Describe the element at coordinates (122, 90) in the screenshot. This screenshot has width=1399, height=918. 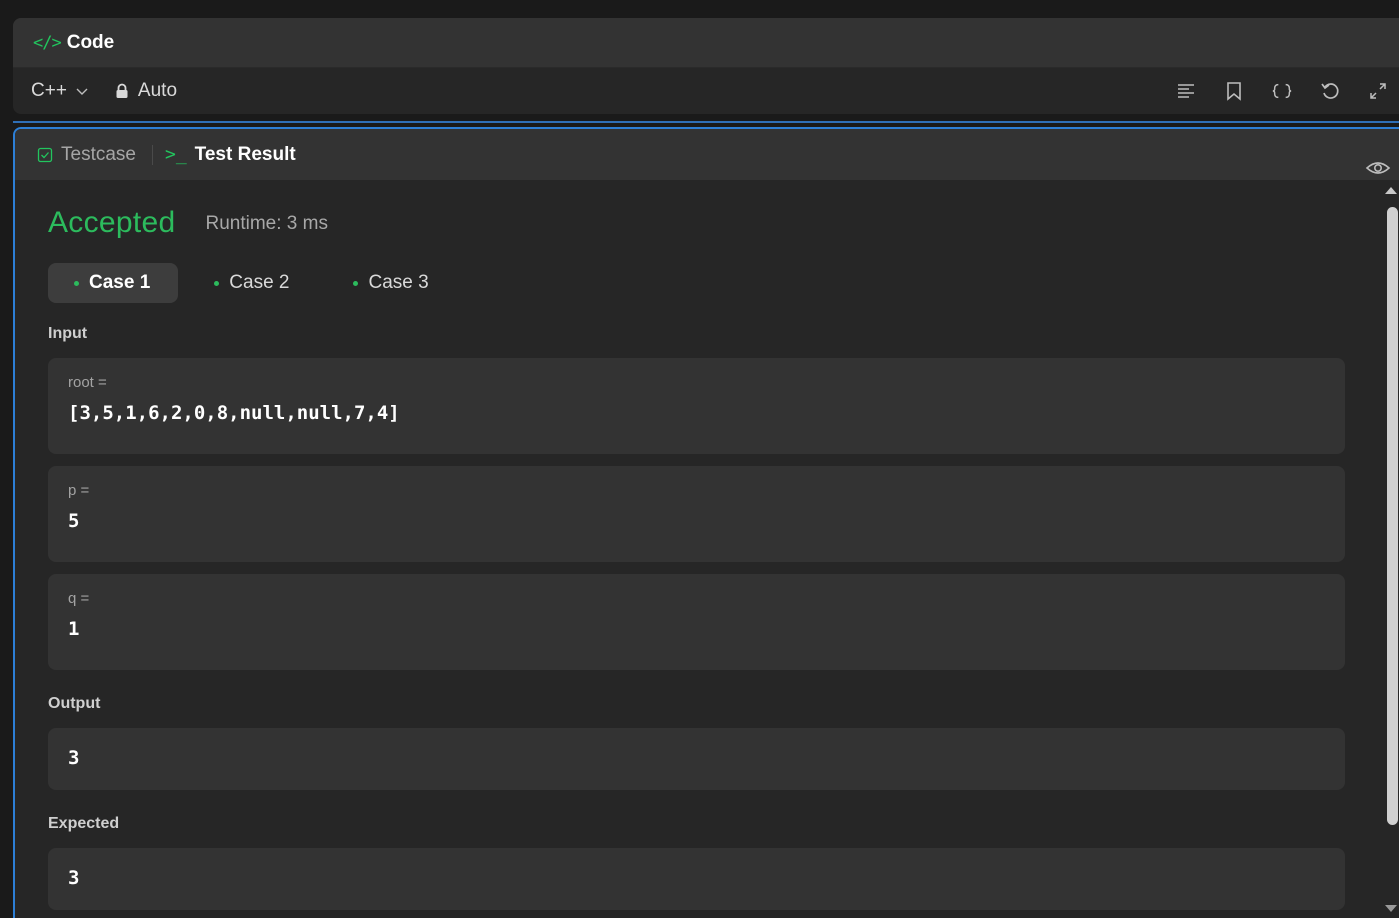
I see `lock-icon` at that location.